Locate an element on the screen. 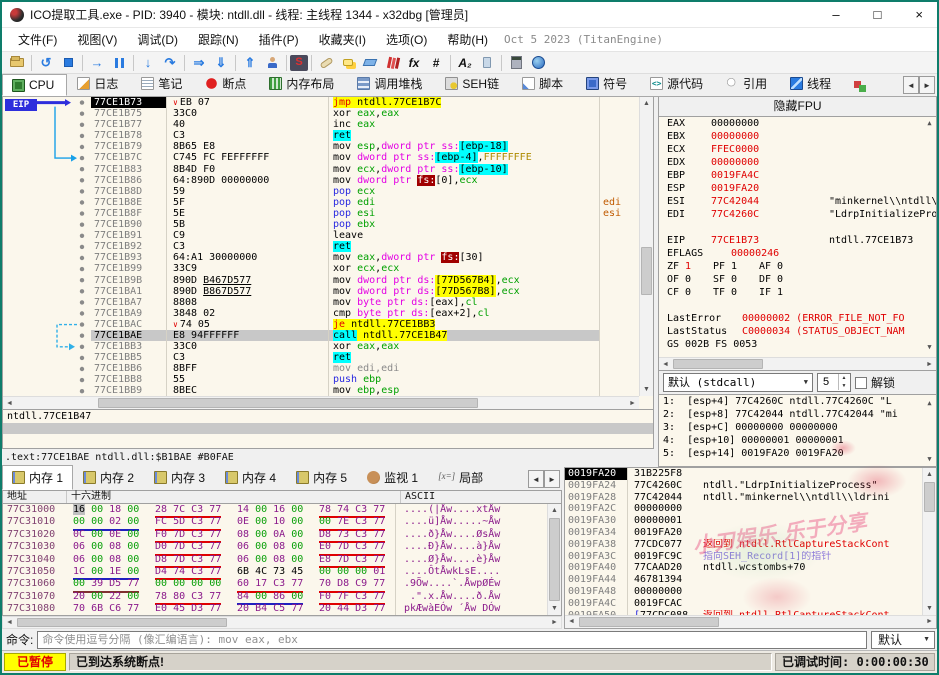 This screenshot has height=675, width=939. disasm-row: 77CE1BA7 8808 mov byte ptr ds:[eax],cl is located at coordinates (365, 302).